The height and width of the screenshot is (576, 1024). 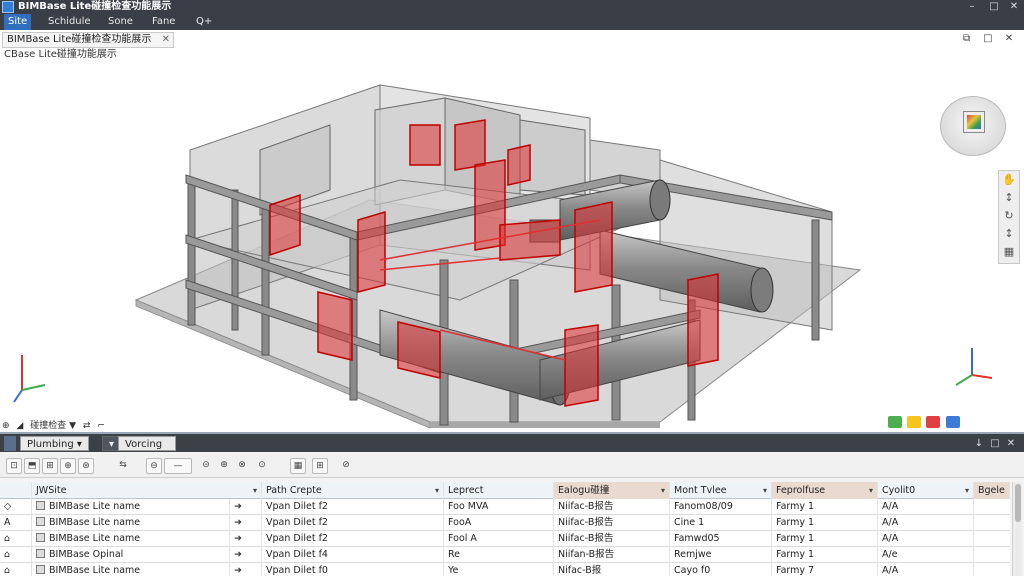 I want to click on scrollbar-thumb, so click(x=1018, y=503).